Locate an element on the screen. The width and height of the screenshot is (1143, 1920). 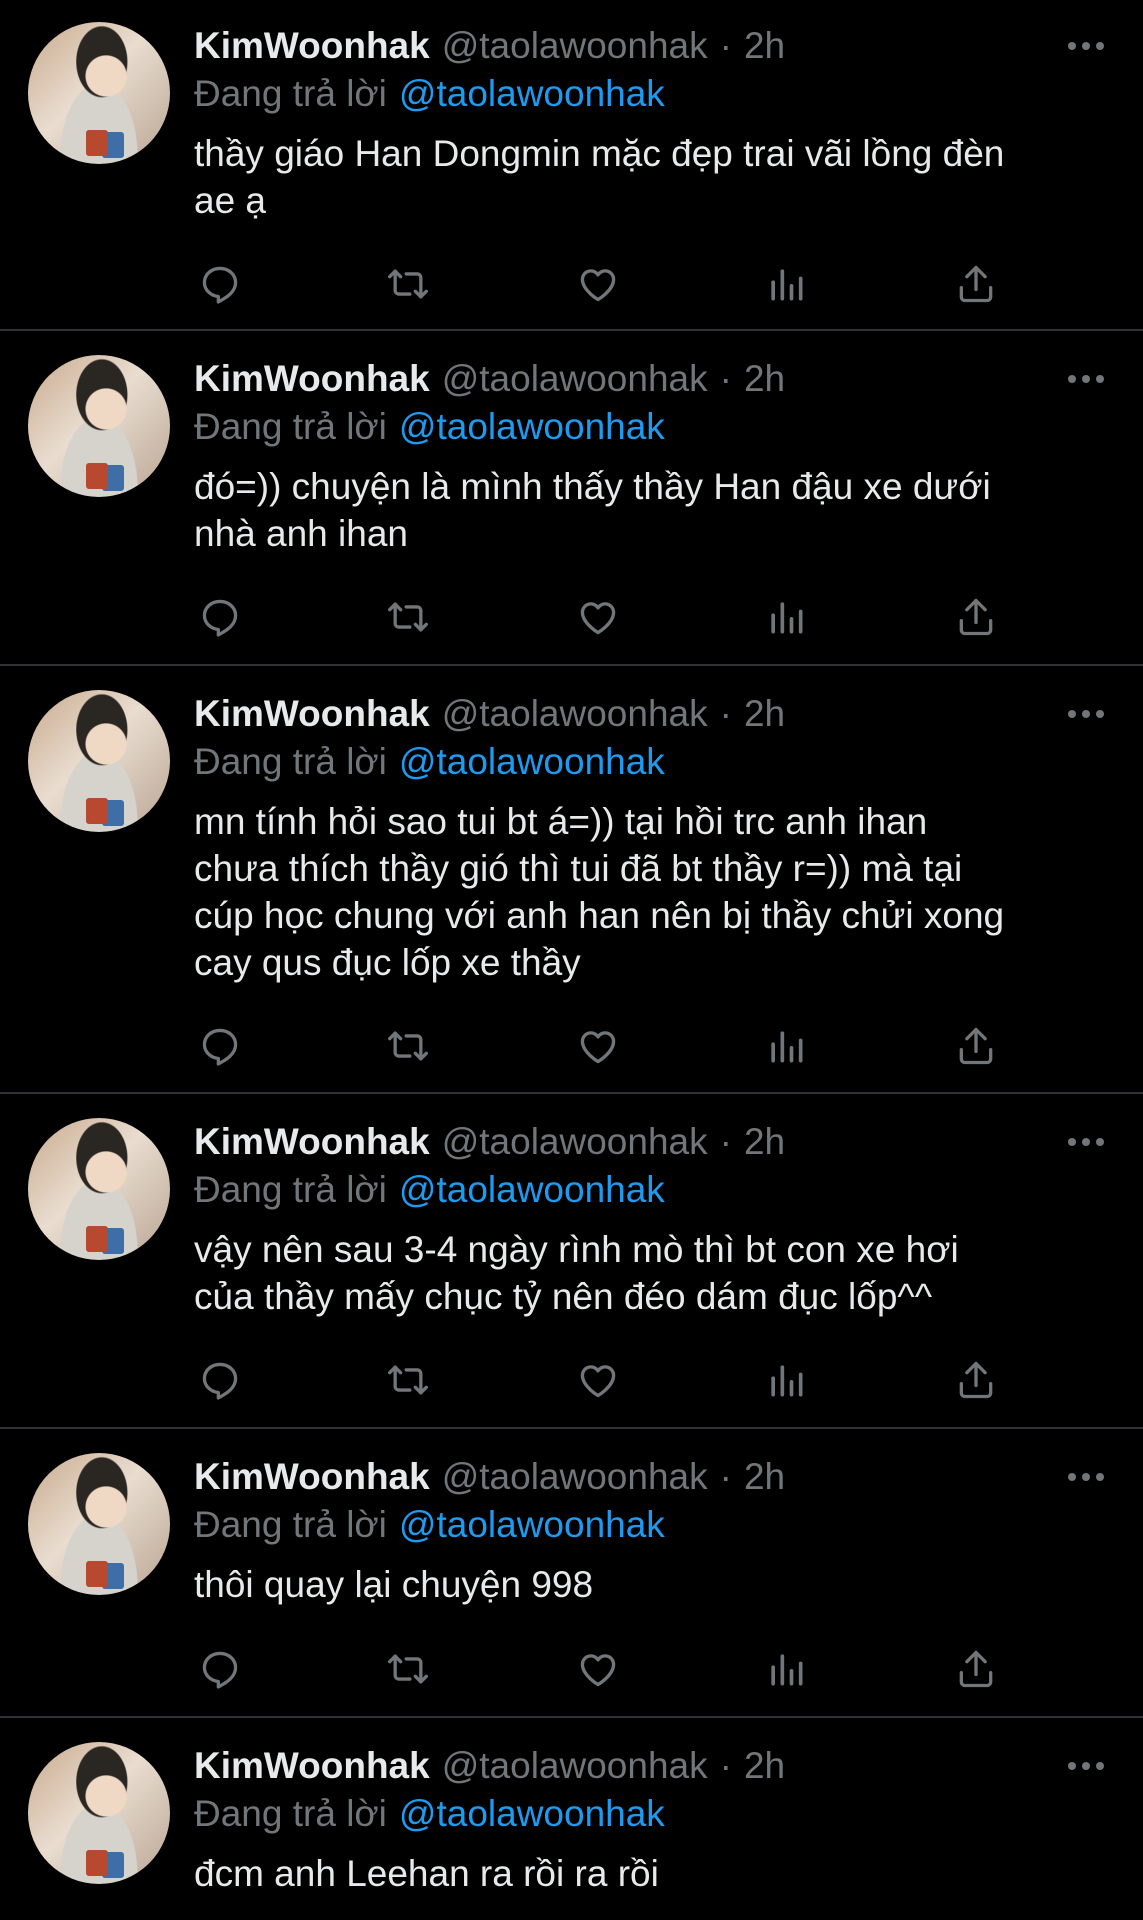
tweet-text: thôi quay lại chuyện 998 is located at coordinates (394, 1584).